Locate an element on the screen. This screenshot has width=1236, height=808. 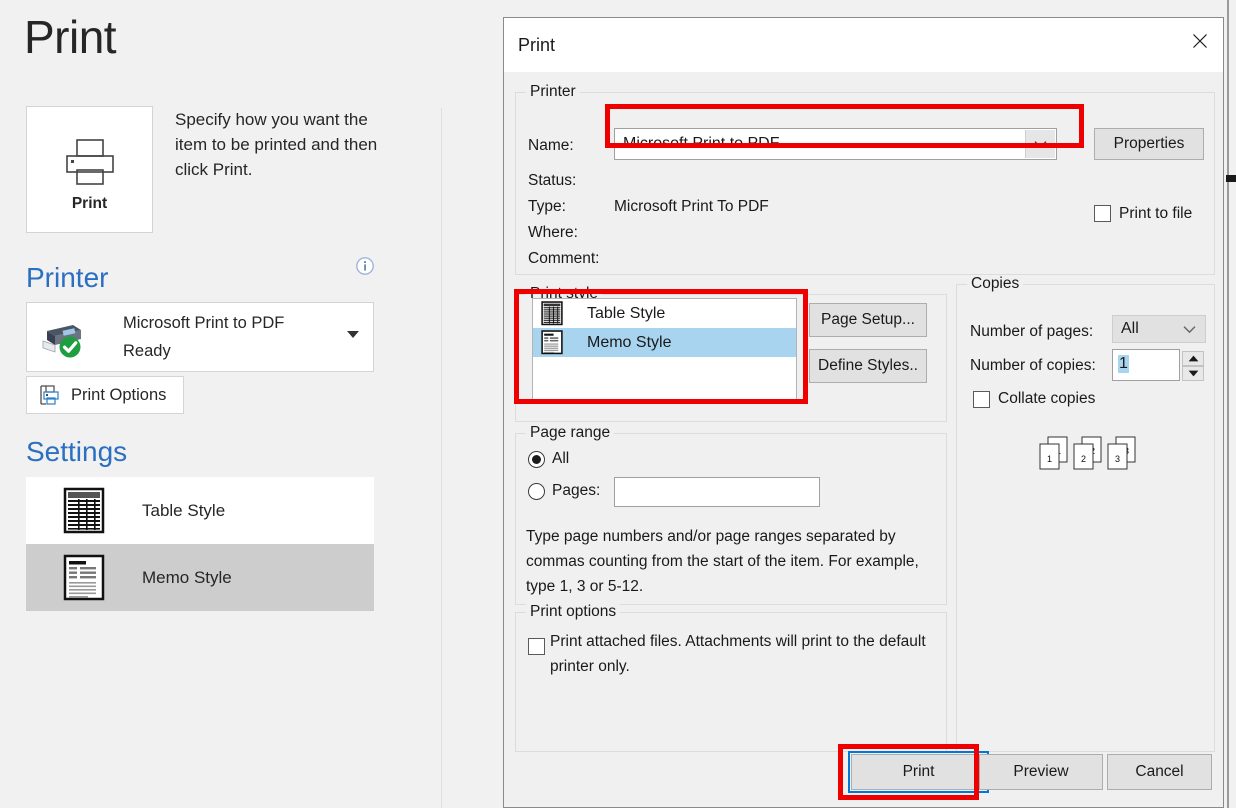
printer-where-label: Where: is located at coordinates (553, 232).